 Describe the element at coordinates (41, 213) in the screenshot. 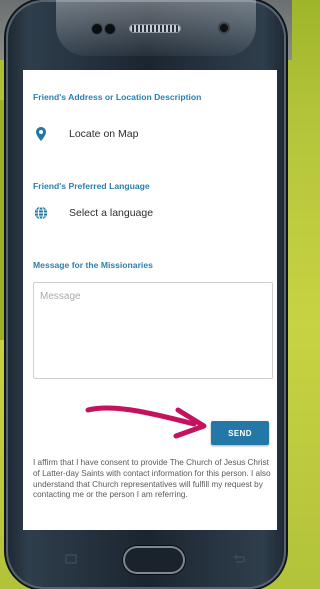

I see `globe-icon` at that location.